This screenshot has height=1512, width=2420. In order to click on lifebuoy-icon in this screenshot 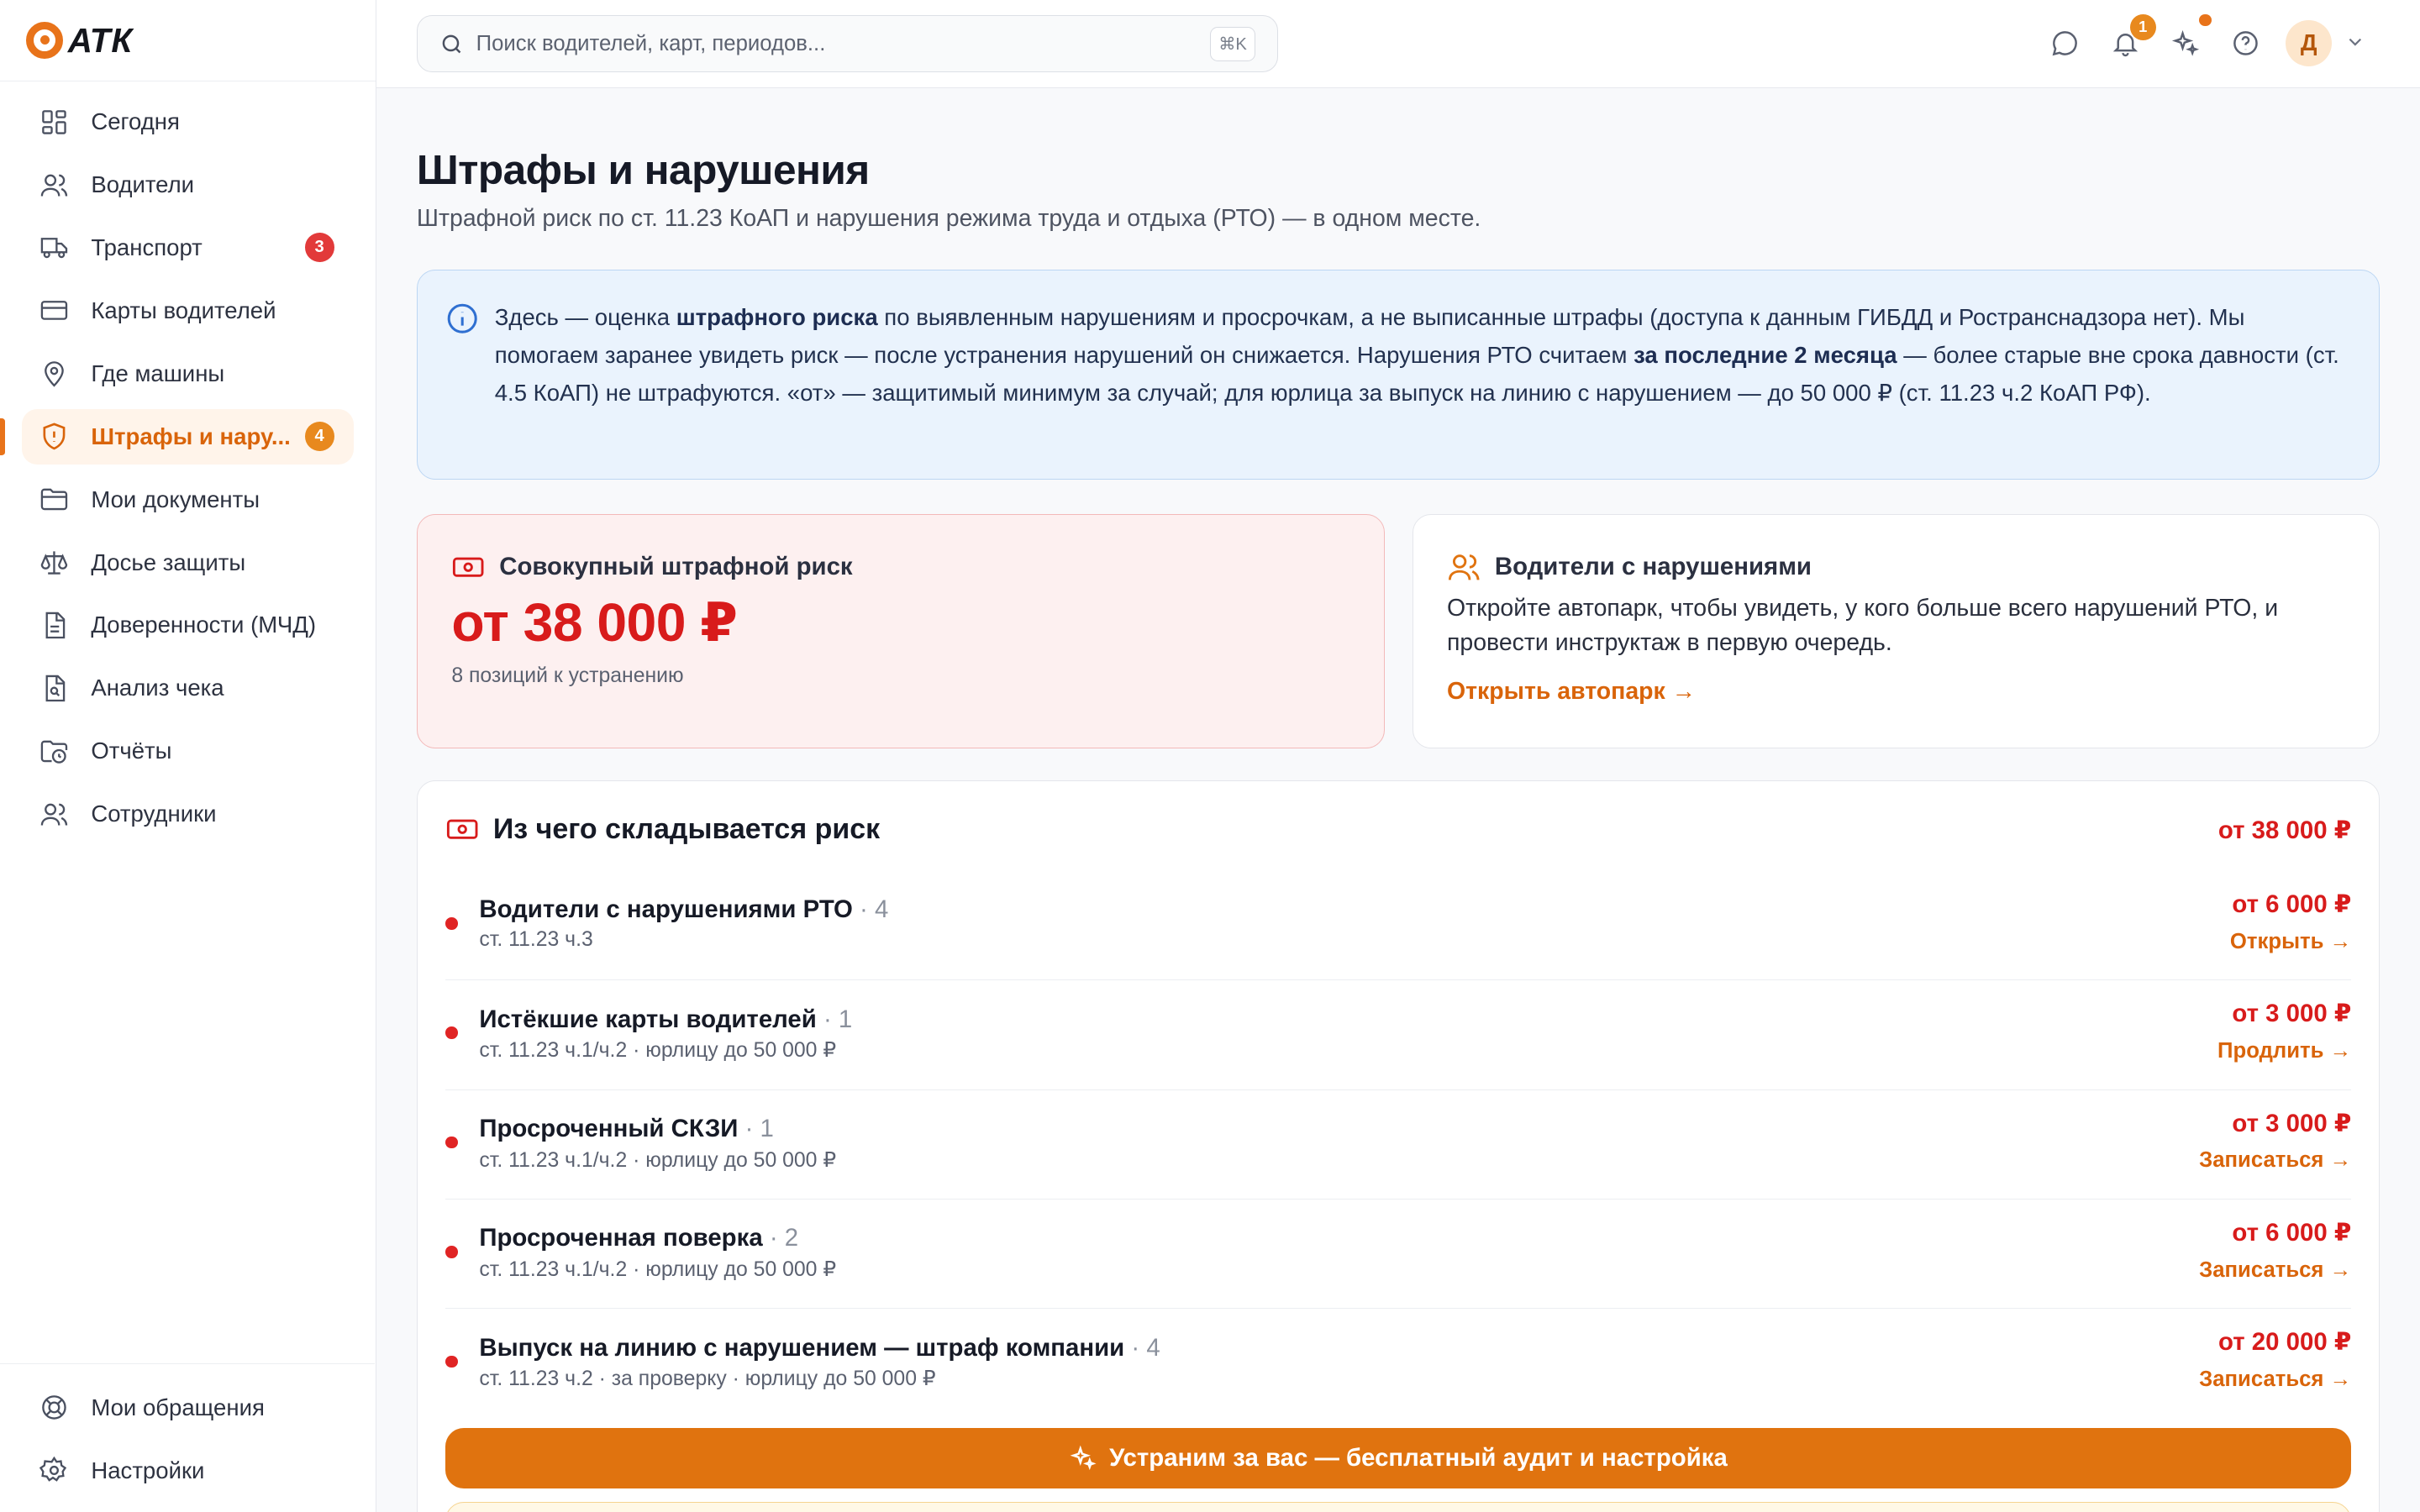, I will do `click(54, 1407)`.